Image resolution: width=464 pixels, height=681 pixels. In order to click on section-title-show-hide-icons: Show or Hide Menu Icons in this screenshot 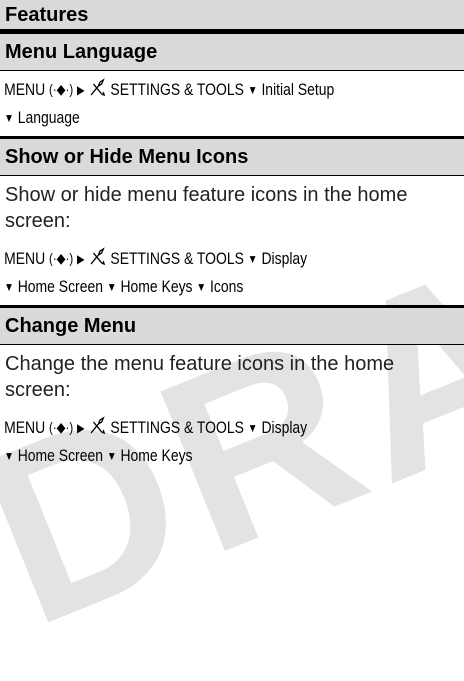, I will do `click(232, 157)`.